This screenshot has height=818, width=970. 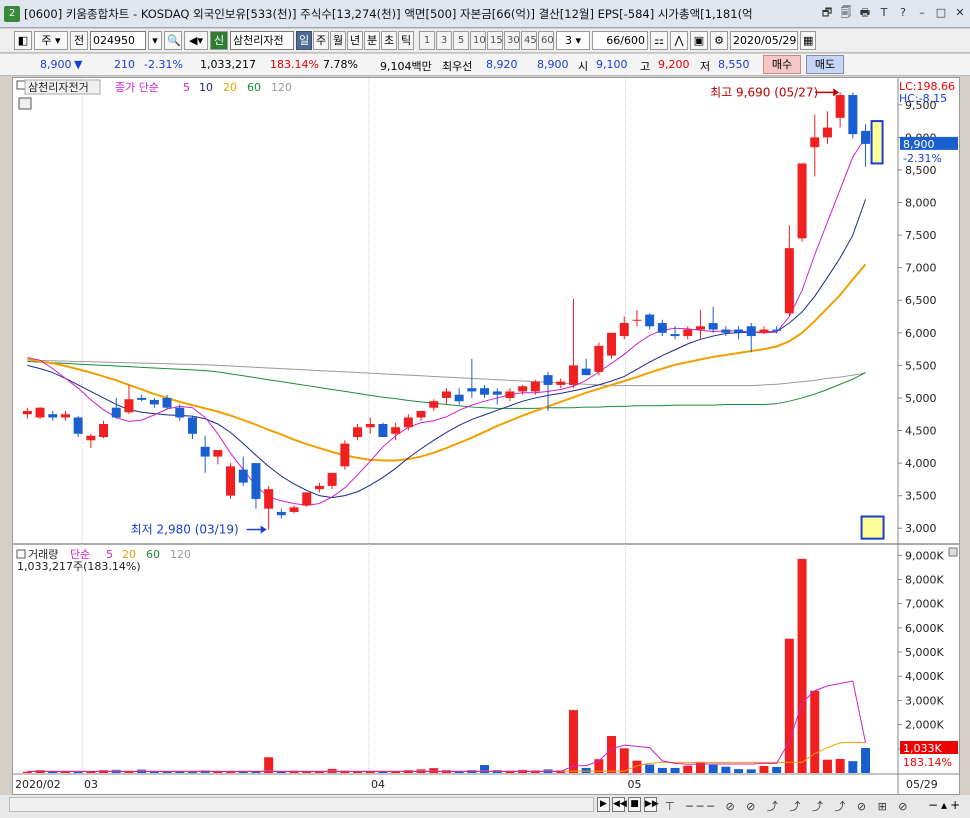 I want to click on buy-button: 매수, so click(x=782, y=64).